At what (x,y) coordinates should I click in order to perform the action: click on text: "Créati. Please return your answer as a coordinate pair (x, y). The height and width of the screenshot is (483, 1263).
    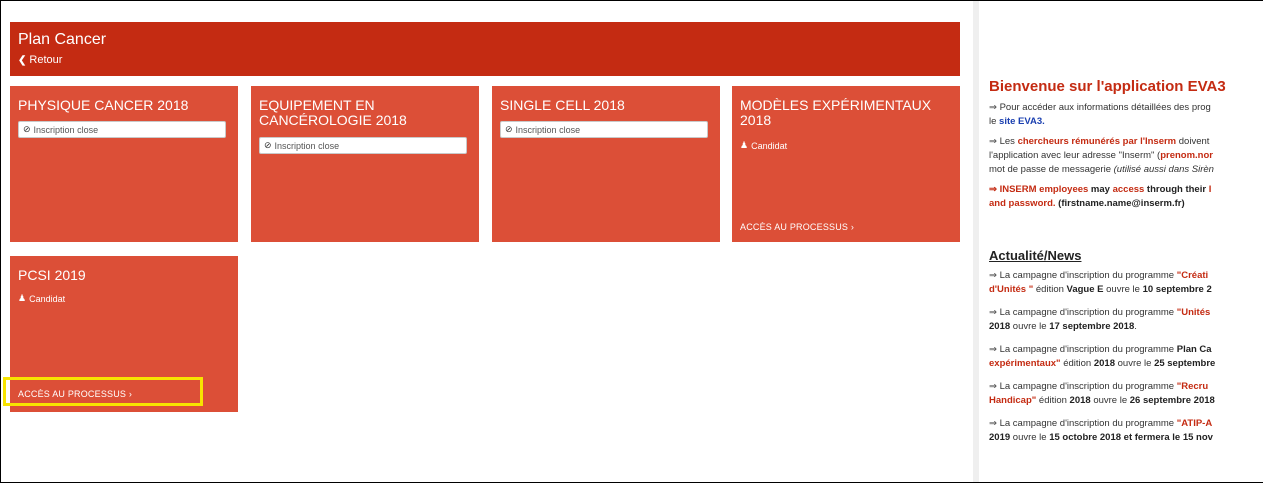
    Looking at the image, I should click on (1192, 275).